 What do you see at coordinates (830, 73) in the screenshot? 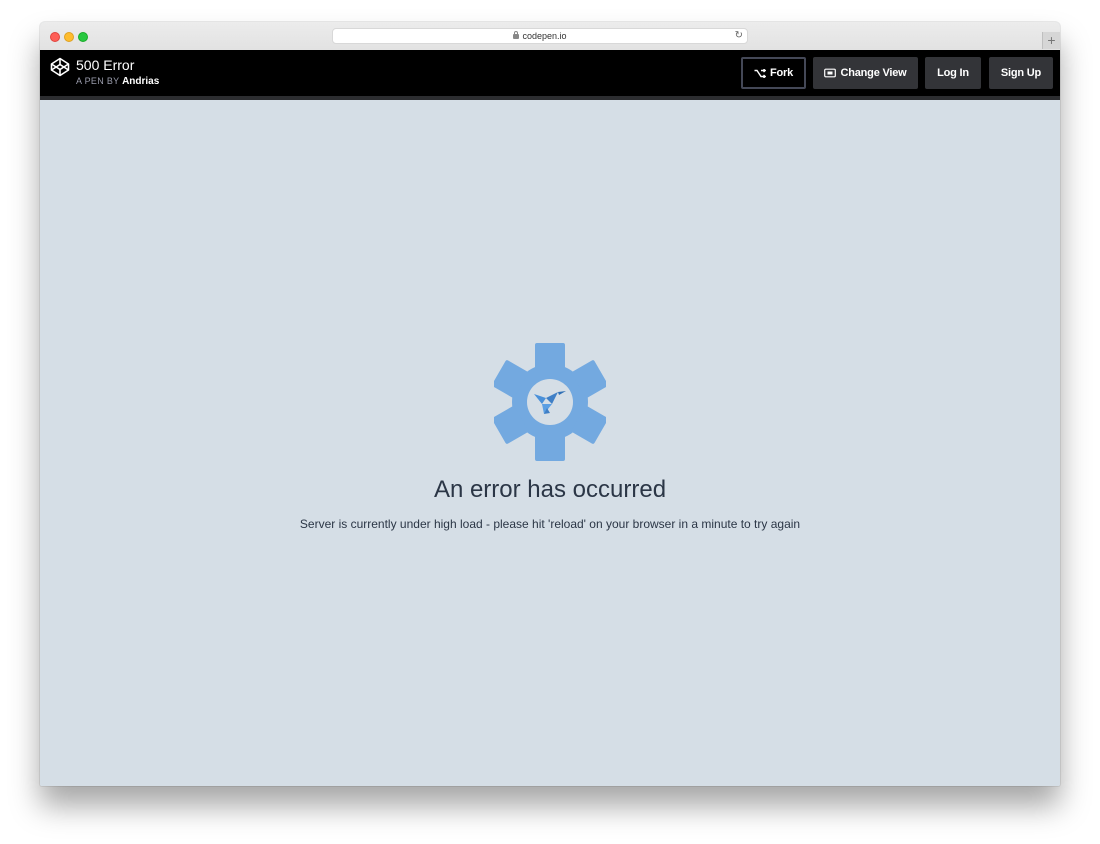
I see `change-view-icon` at bounding box center [830, 73].